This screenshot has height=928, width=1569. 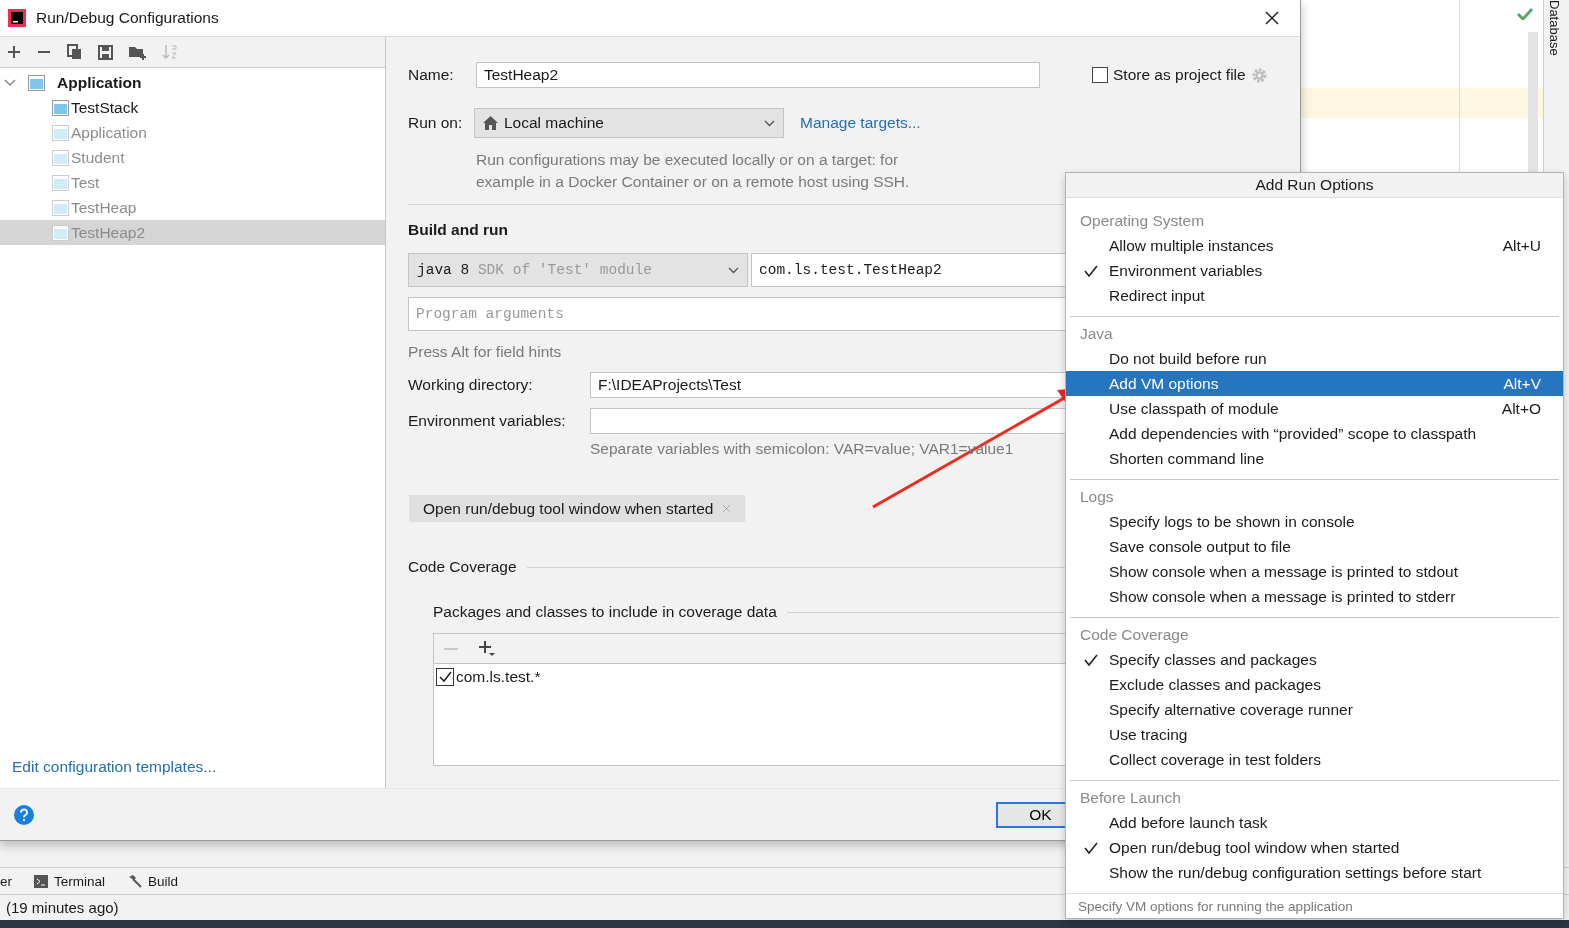 What do you see at coordinates (758, 75) in the screenshot?
I see `name-field: TestHeap2` at bounding box center [758, 75].